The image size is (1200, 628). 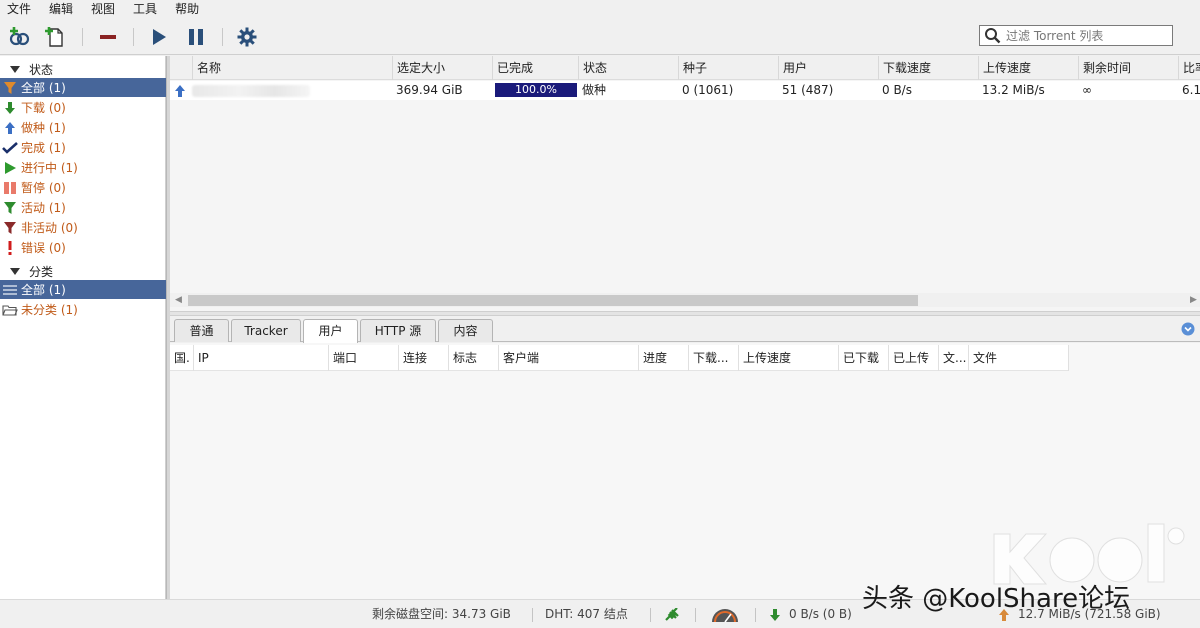 I want to click on status-section-header: 状态, so click(x=83, y=69).